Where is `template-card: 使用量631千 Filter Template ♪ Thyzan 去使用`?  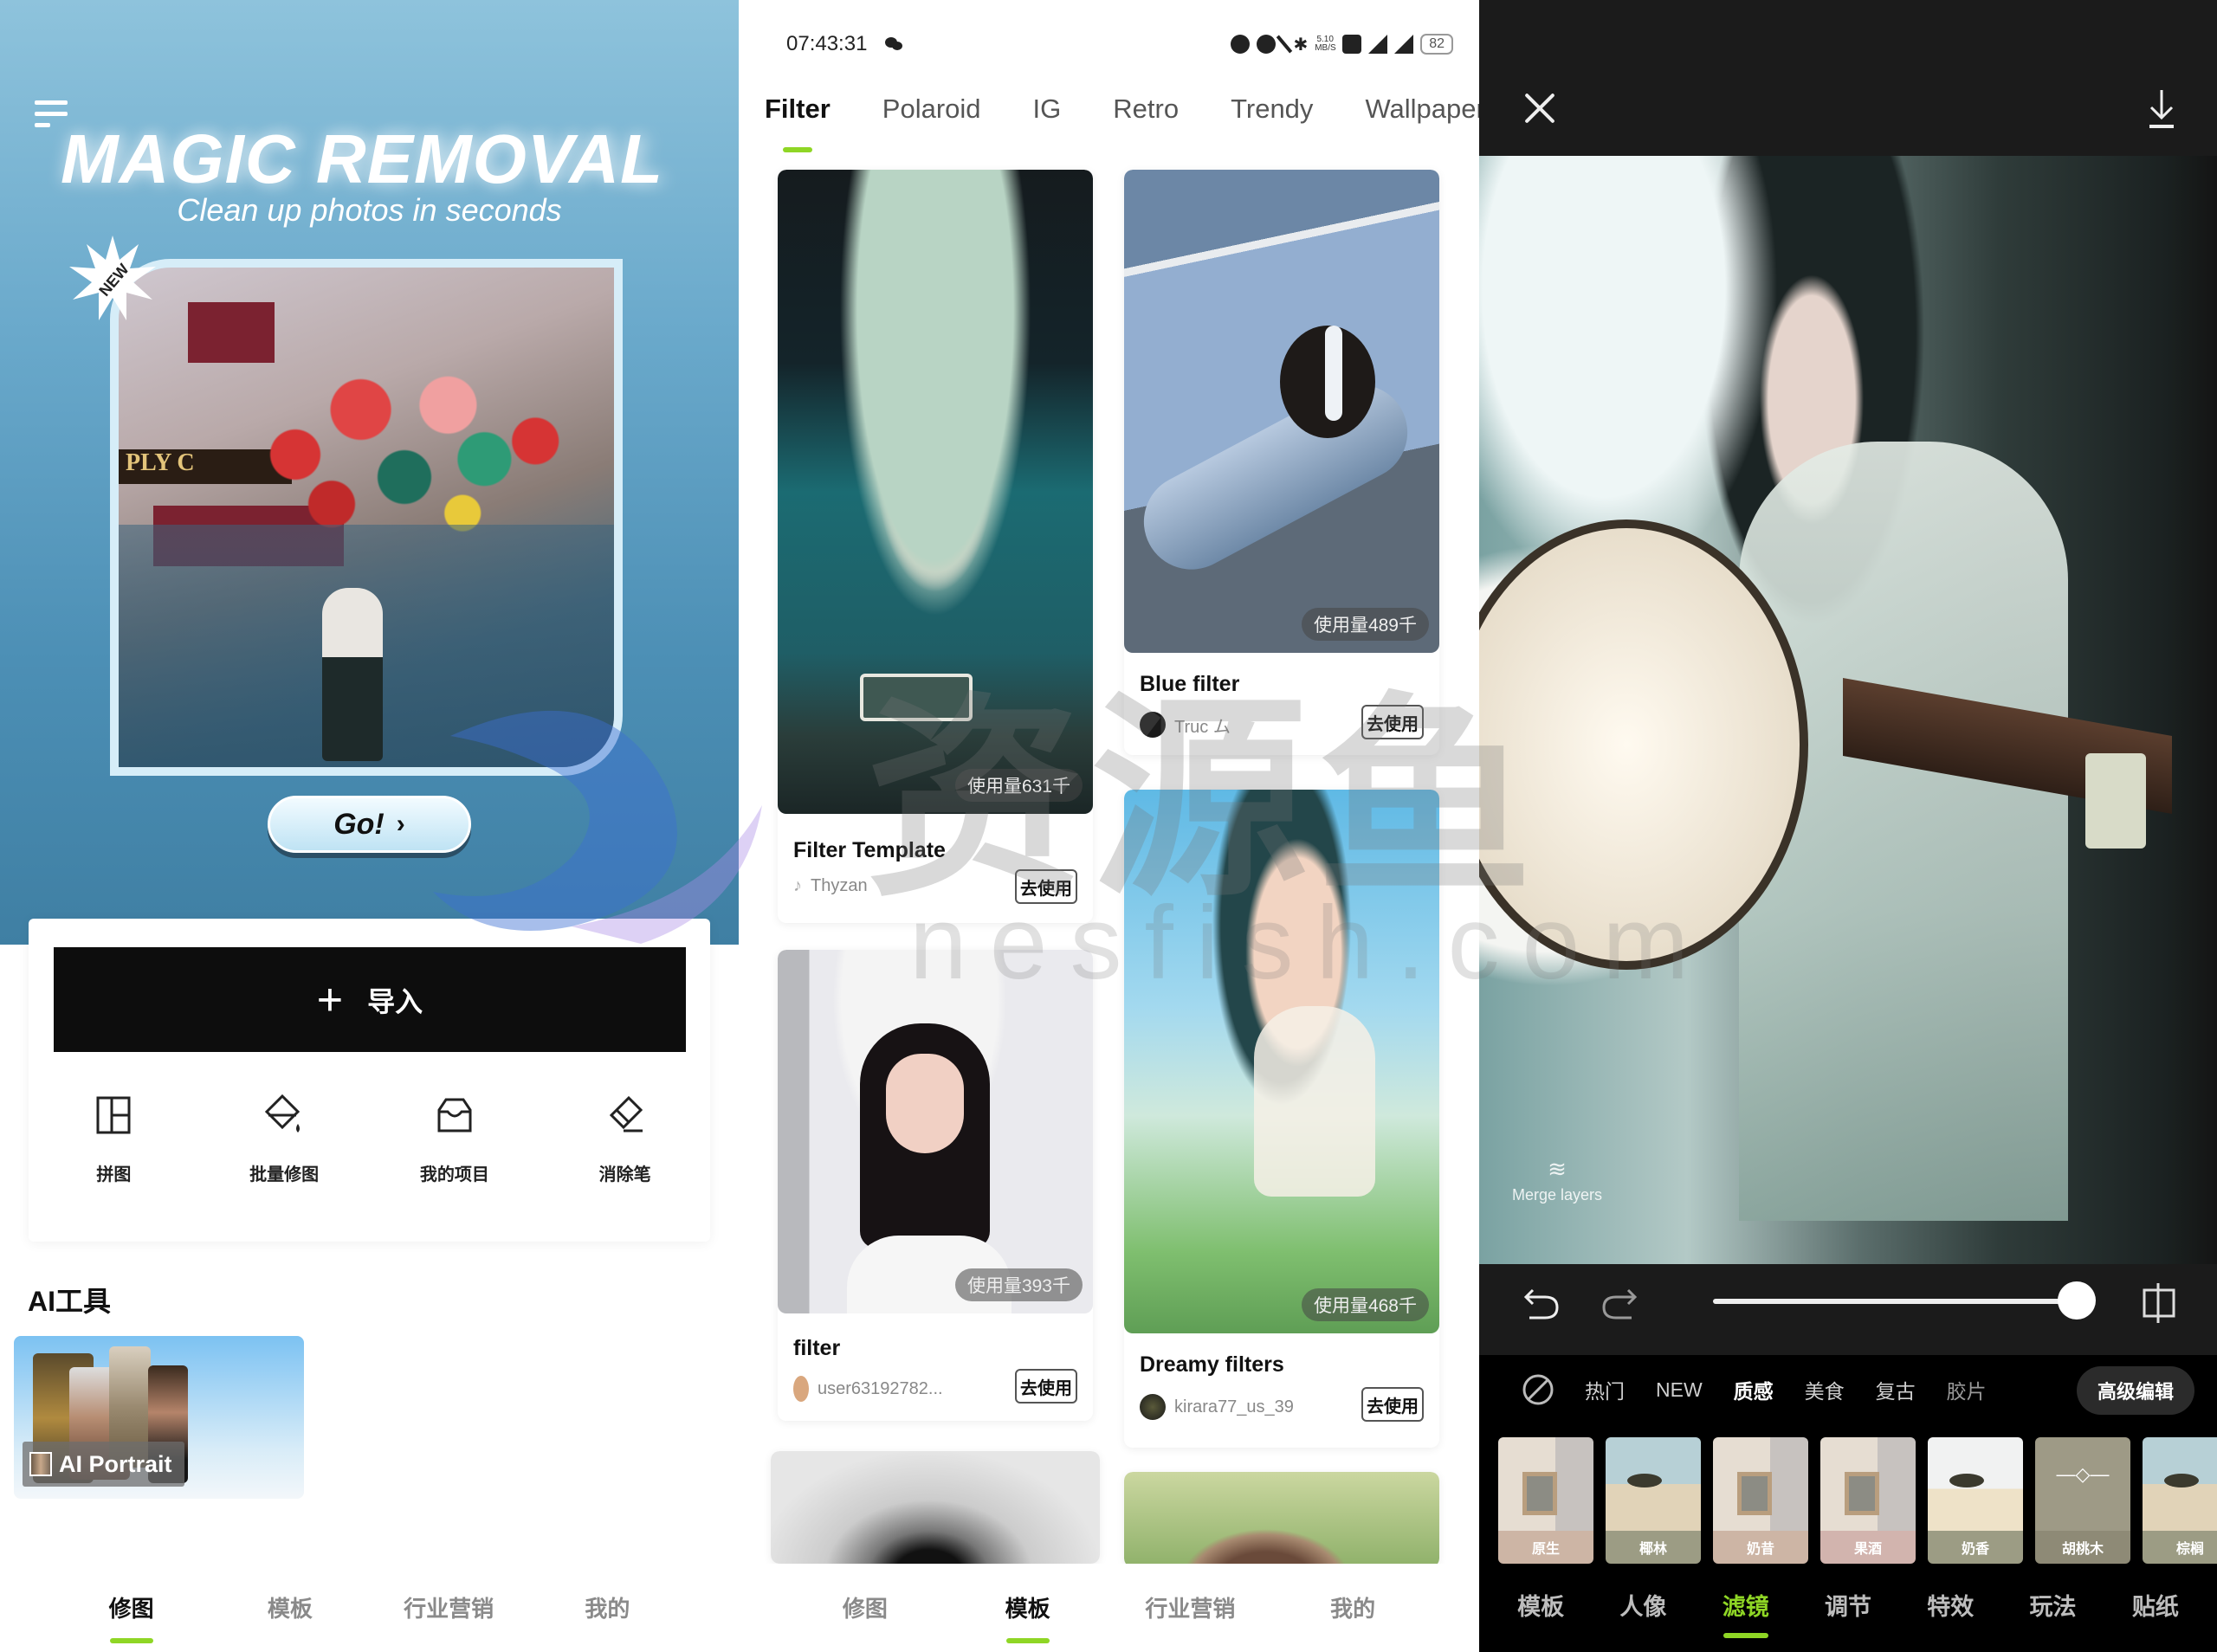 template-card: 使用量631千 Filter Template ♪ Thyzan 去使用 is located at coordinates (935, 546).